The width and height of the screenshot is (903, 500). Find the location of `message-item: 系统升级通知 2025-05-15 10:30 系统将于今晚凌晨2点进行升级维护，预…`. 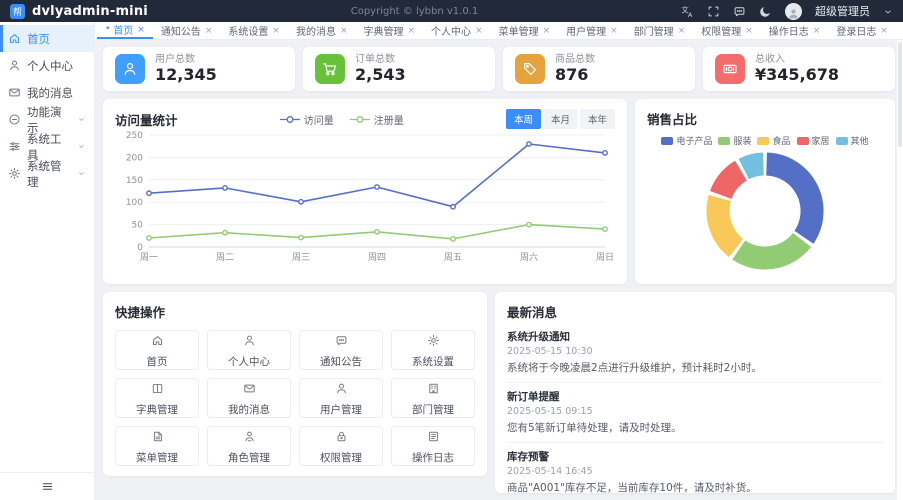

message-item: 系统升级通知 2025-05-15 10:30 系统将于今晚凌晨2点进行升级维护，预… is located at coordinates (695, 353).